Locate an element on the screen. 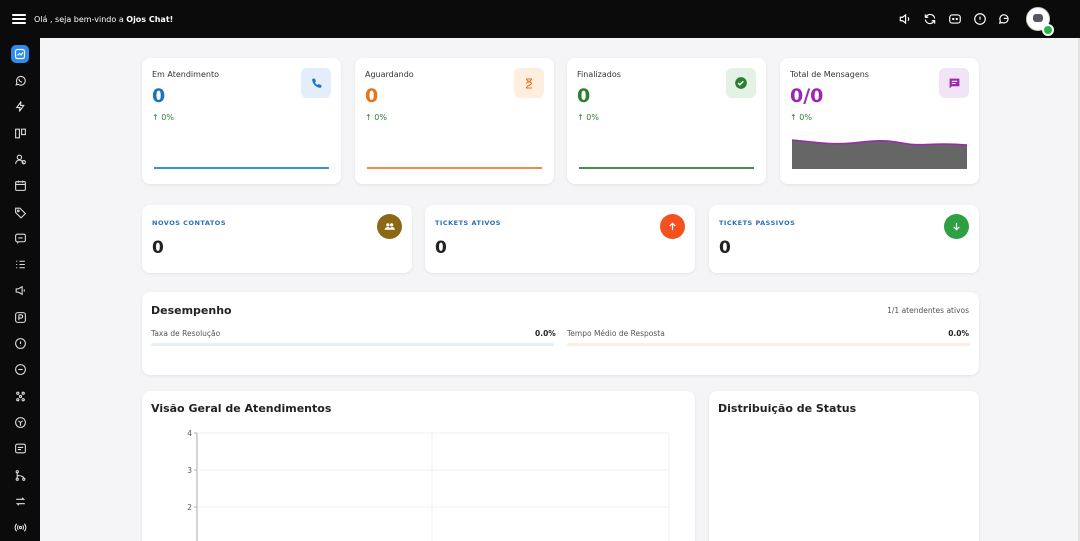 This screenshot has height=541, width=1080. queues-icon is located at coordinates (20, 396).